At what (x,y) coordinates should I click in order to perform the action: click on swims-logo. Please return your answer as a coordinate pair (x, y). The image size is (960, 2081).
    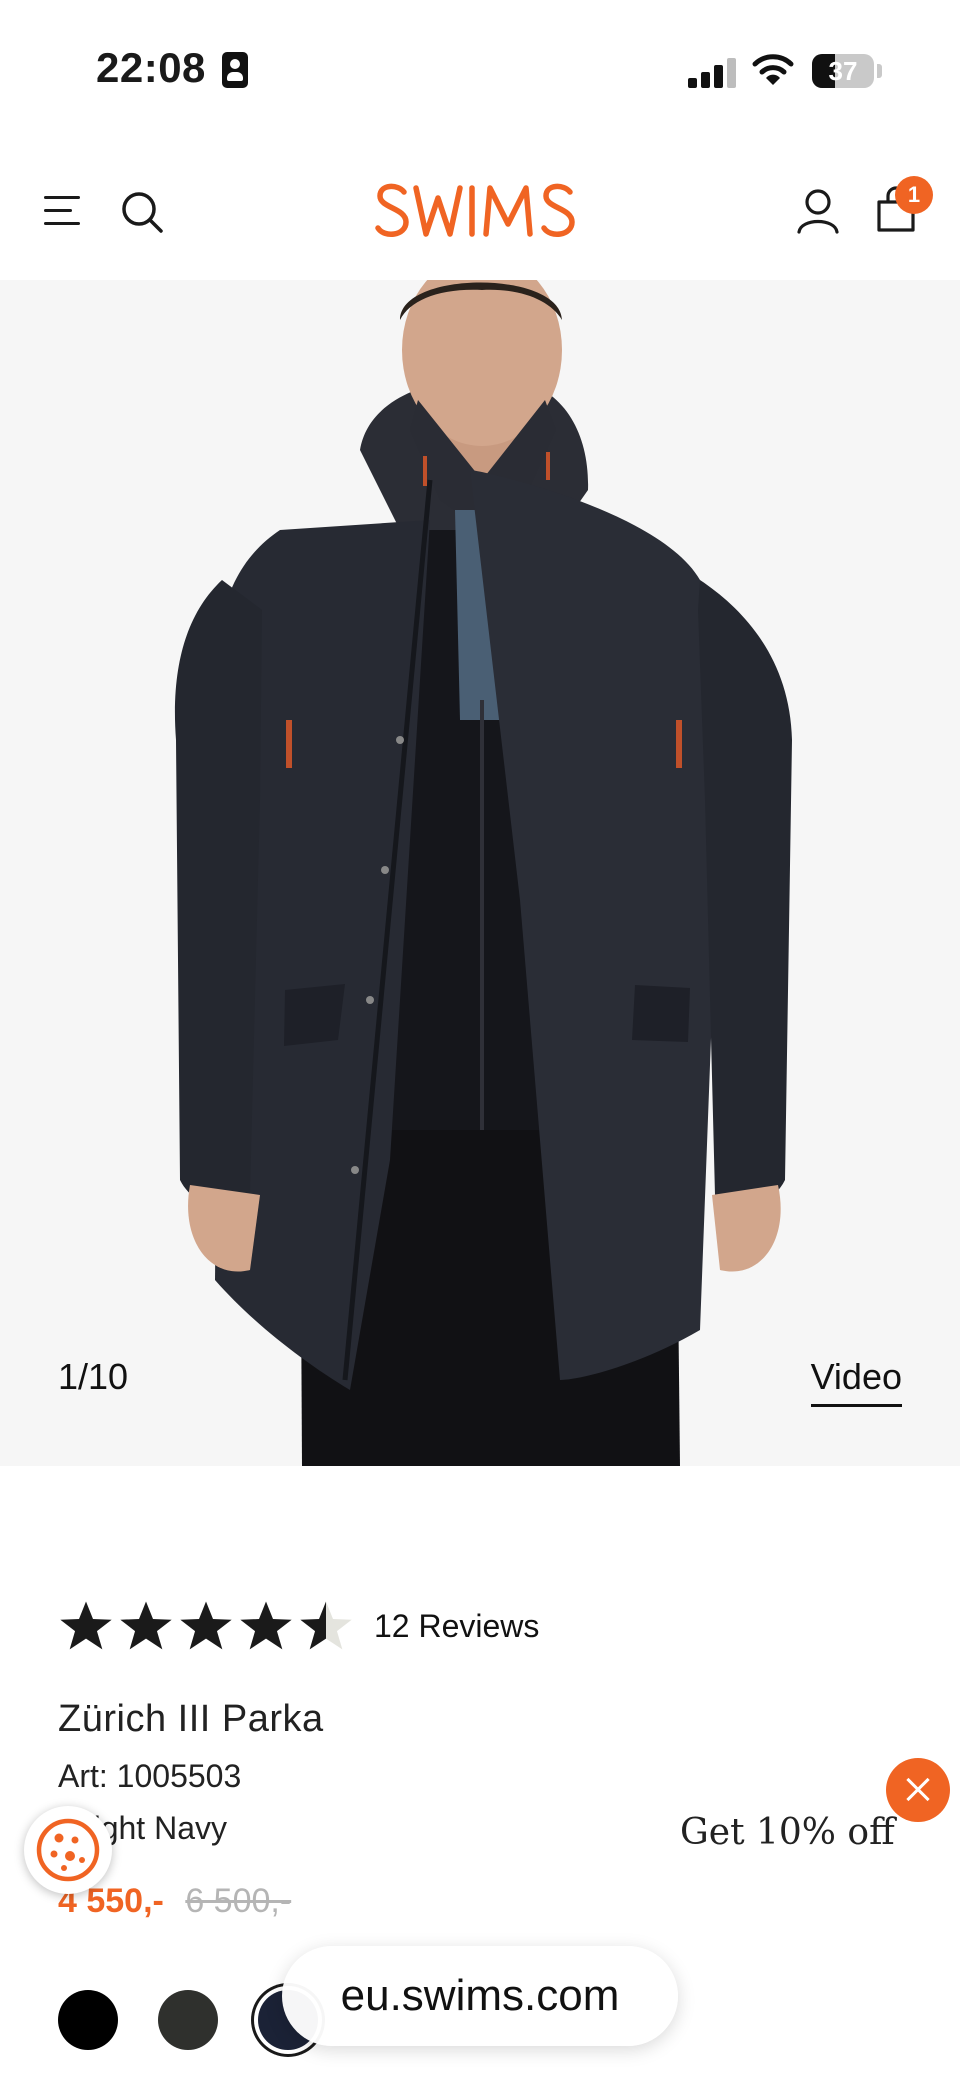
    Looking at the image, I should click on (480, 211).